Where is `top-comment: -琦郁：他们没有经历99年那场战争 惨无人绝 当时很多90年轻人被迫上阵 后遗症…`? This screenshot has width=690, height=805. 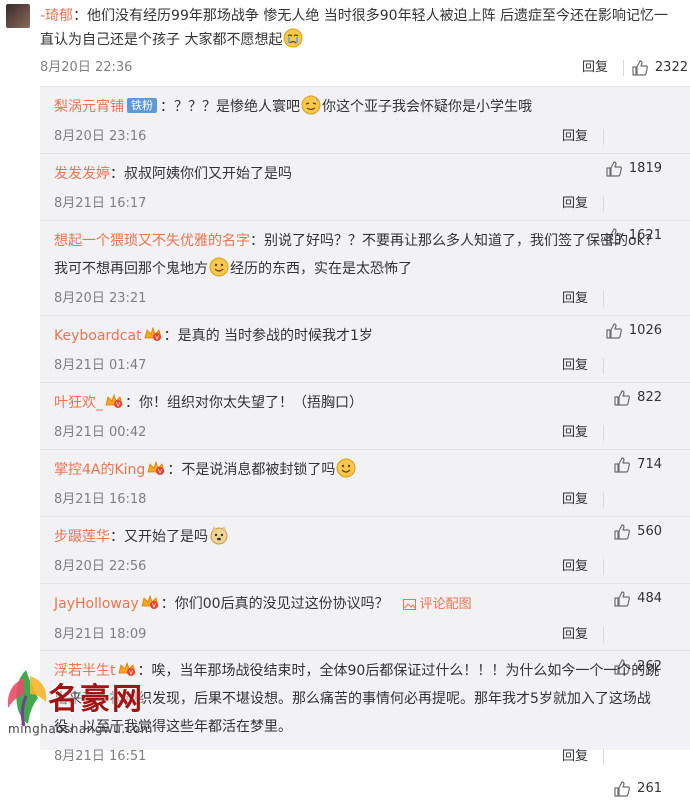 top-comment: -琦郁：他们没有经历99年那场战争 惨无人绝 当时很多90年轻人被迫上阵 后遗症… is located at coordinates (345, 43).